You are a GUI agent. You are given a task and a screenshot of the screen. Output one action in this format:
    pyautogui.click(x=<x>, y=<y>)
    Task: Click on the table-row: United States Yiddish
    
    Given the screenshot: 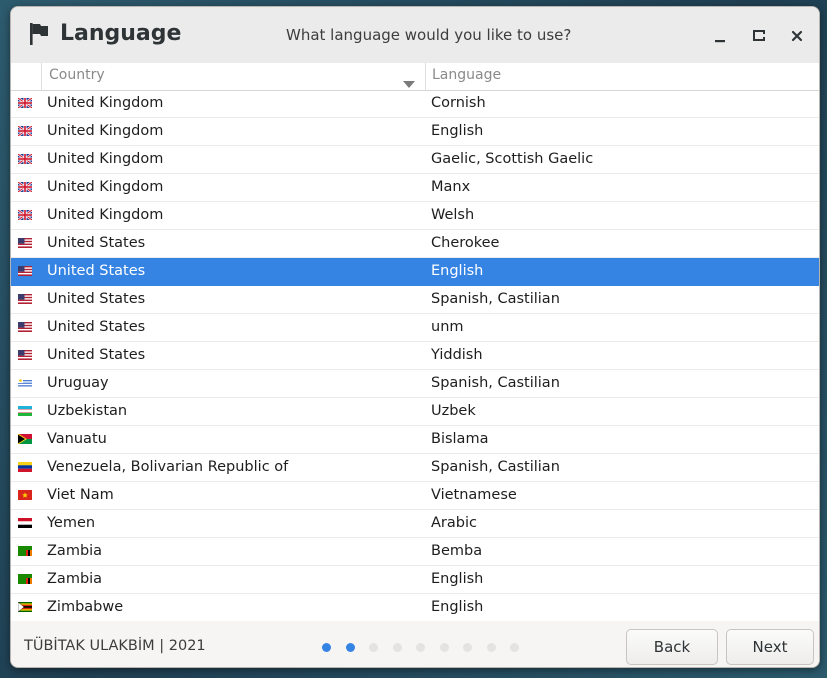 What is the action you would take?
    pyautogui.click(x=415, y=356)
    